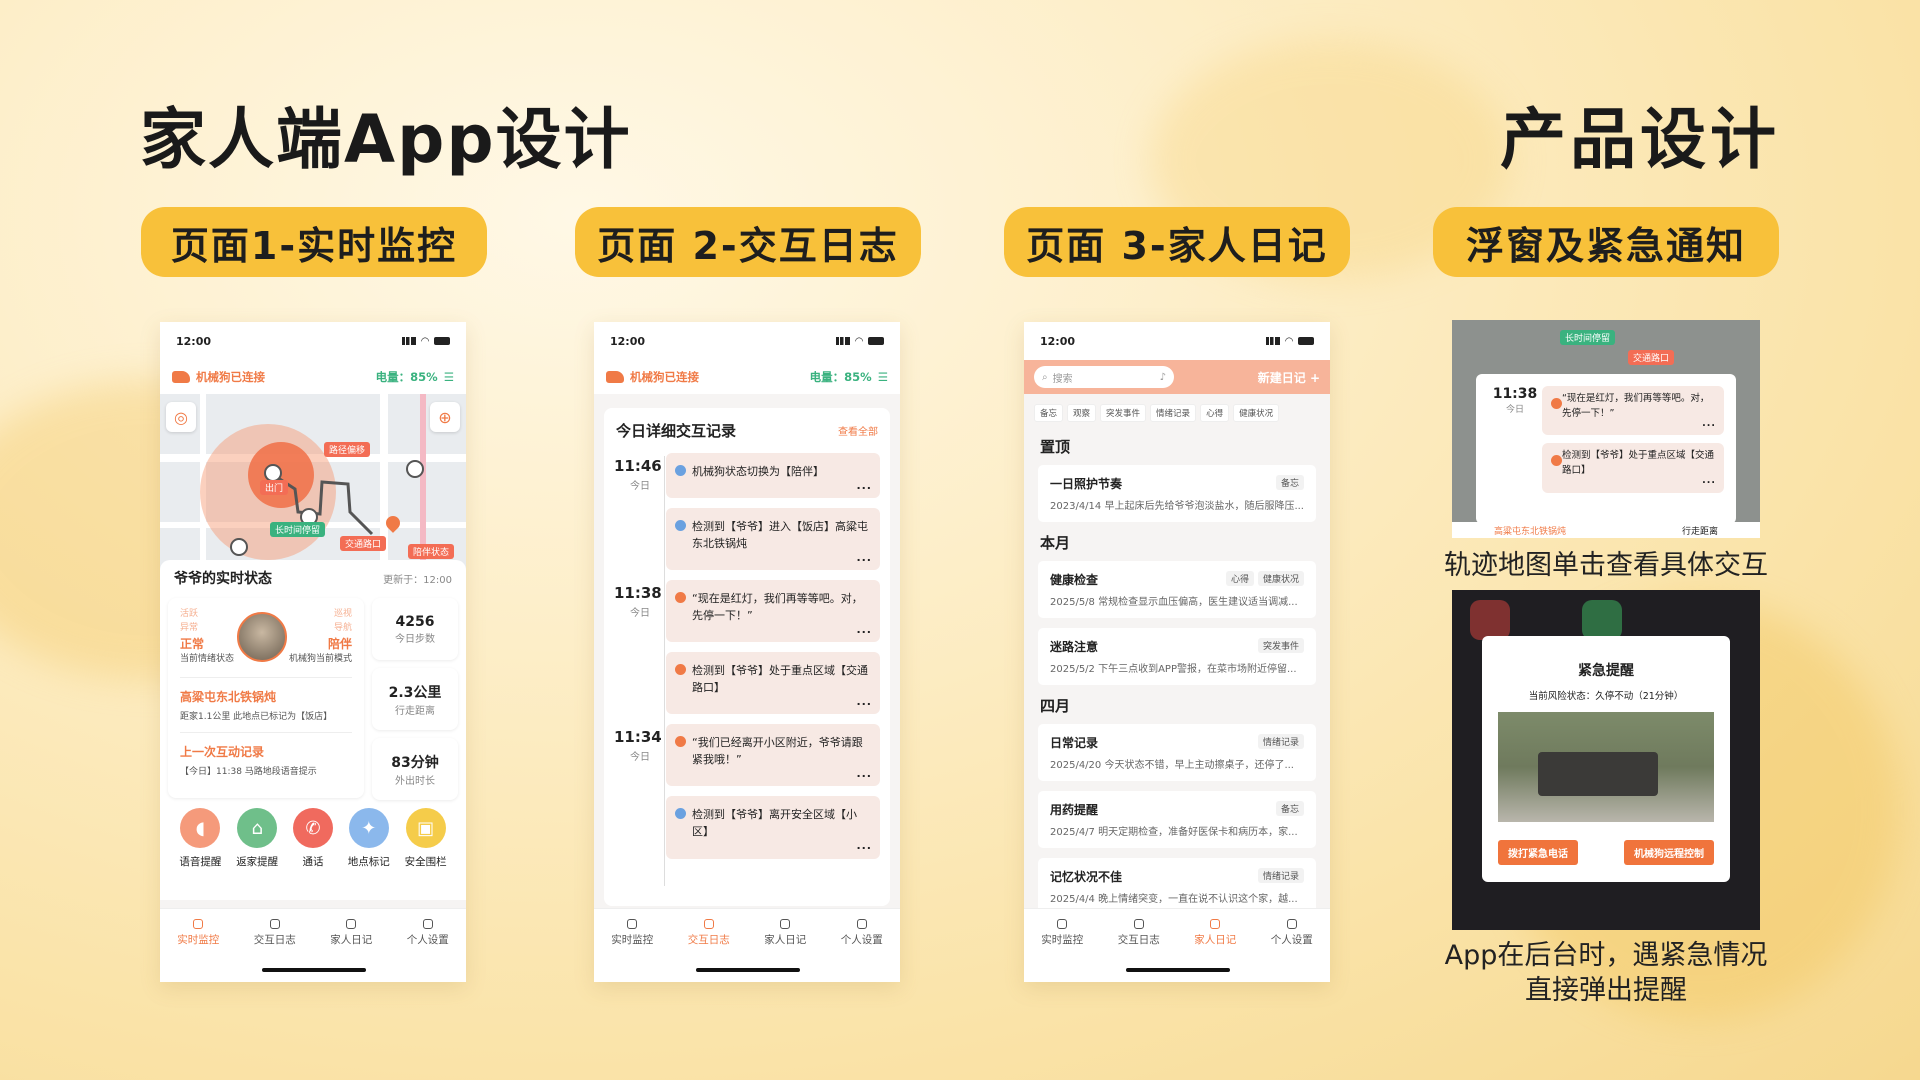 This screenshot has width=1920, height=1080. I want to click on locate-me-icon: ⊕, so click(445, 417).